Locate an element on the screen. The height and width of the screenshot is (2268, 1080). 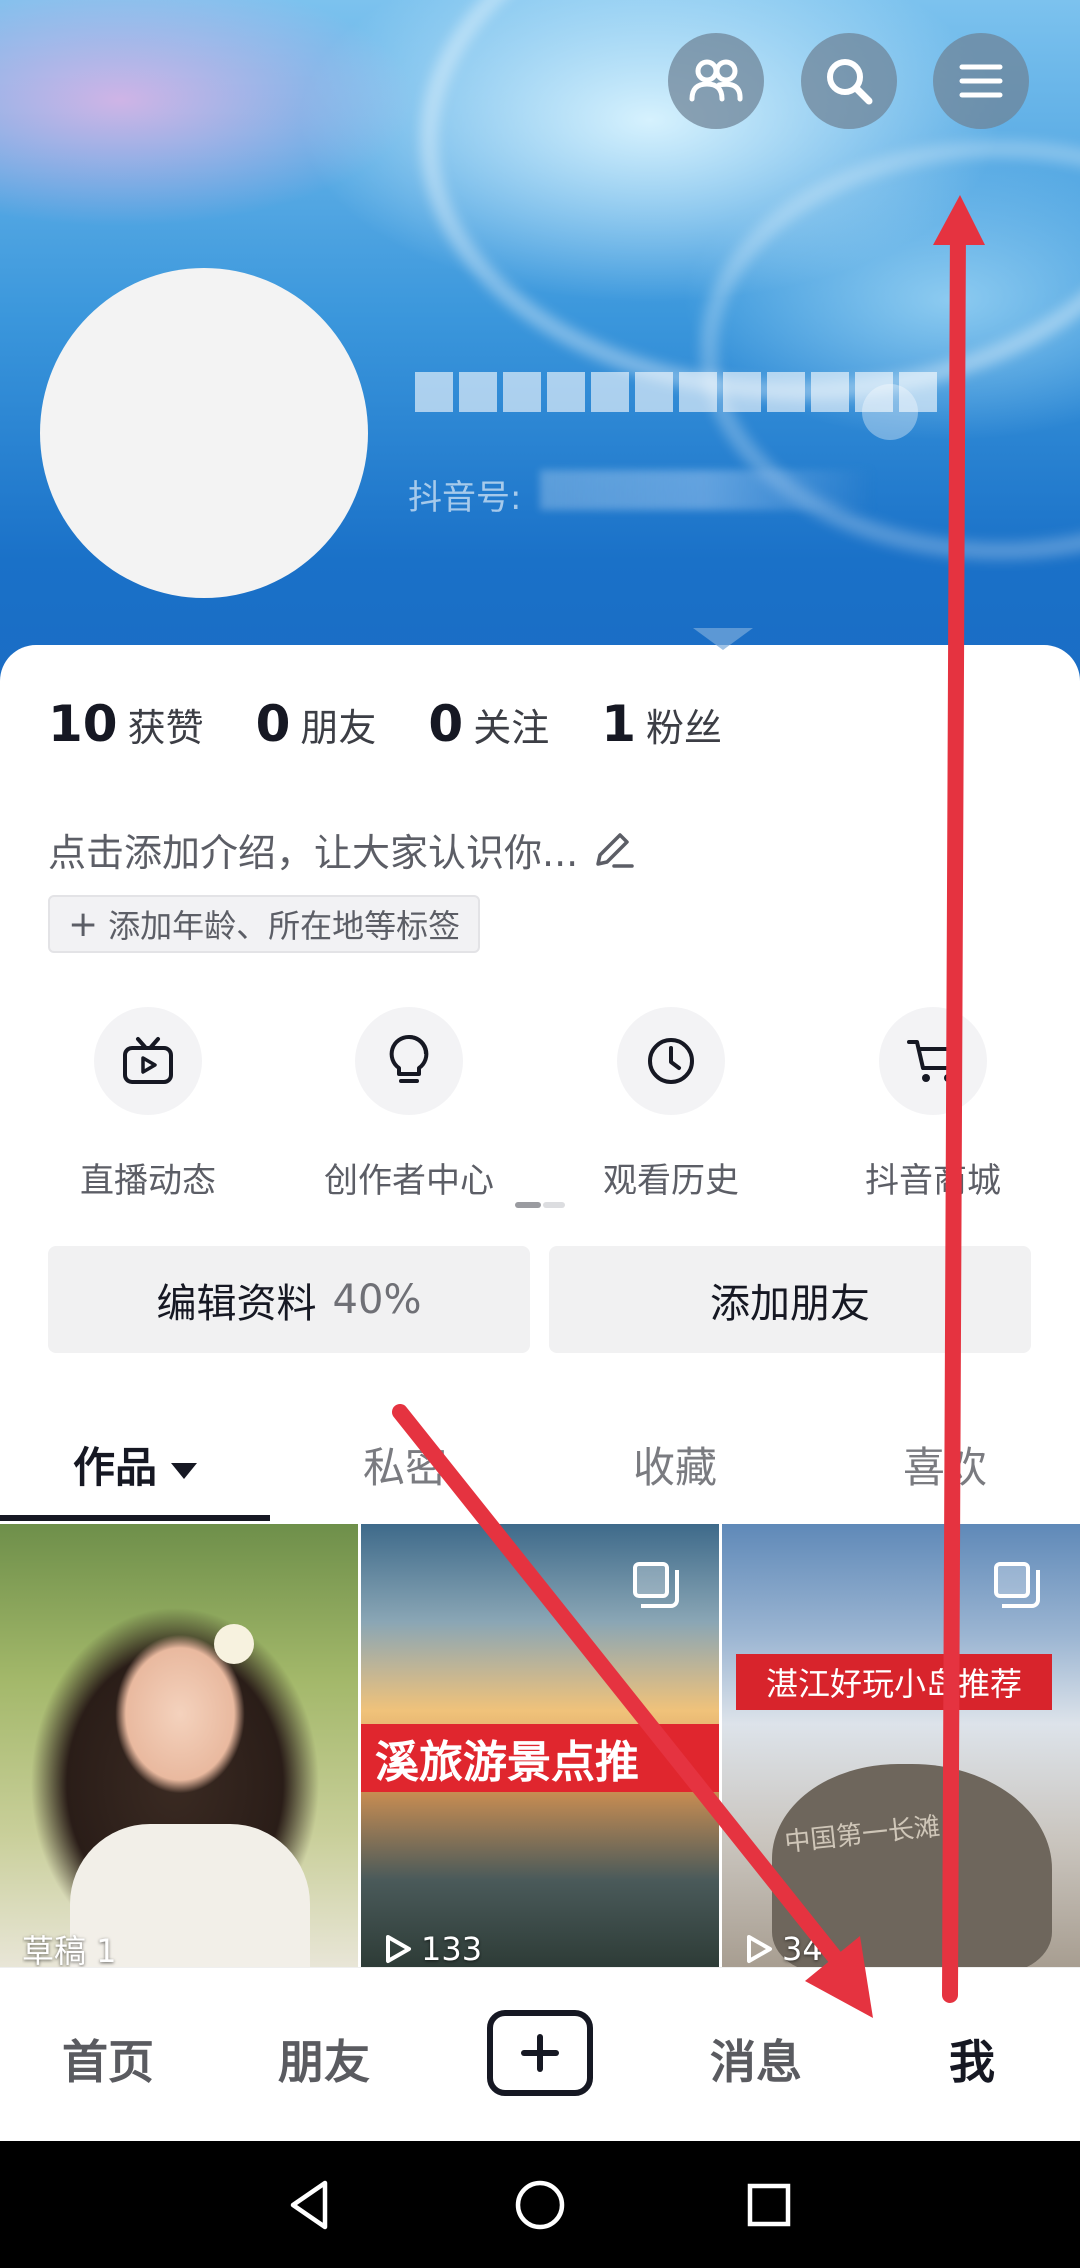
add-friend-label: 添加朋友 is located at coordinates (790, 1303).